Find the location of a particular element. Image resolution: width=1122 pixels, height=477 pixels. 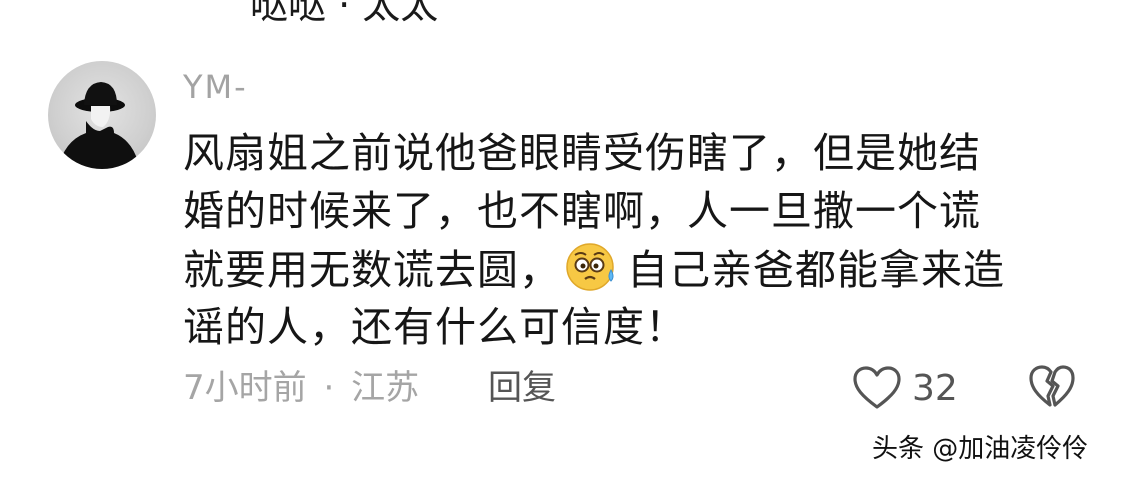

comment-line: 婚的时候来了，也不瞎啊，人一旦撒一个谎 is located at coordinates (582, 211).